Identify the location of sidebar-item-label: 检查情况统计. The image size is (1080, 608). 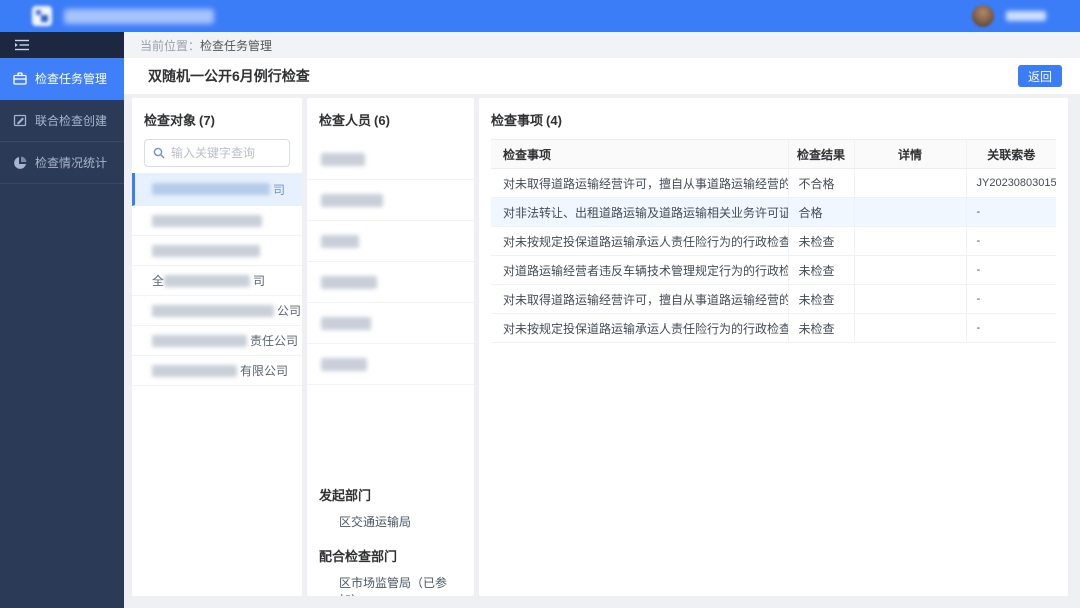
(71, 163).